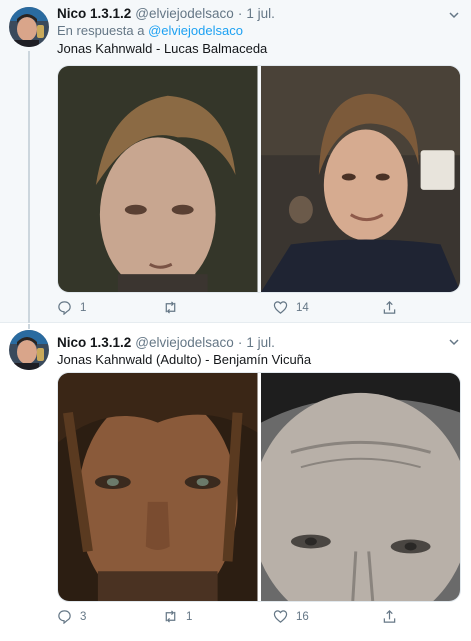 The image size is (471, 641). Describe the element at coordinates (291, 307) in the screenshot. I see `like-button: 14` at that location.